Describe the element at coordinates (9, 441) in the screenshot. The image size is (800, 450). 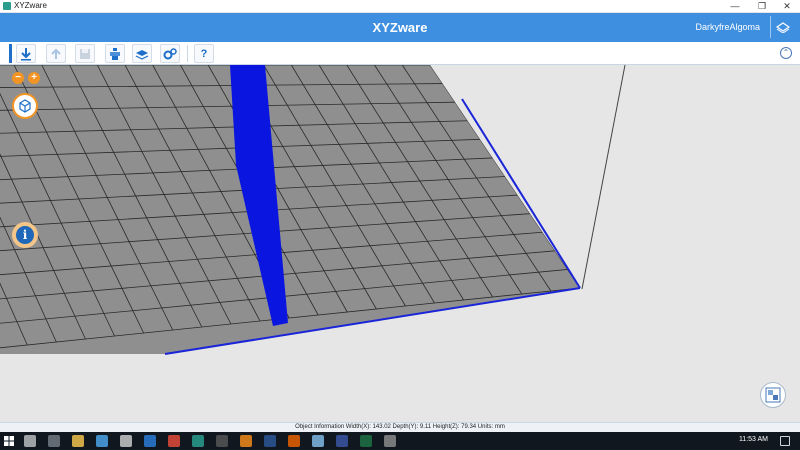
I see `windows-start-icon` at that location.